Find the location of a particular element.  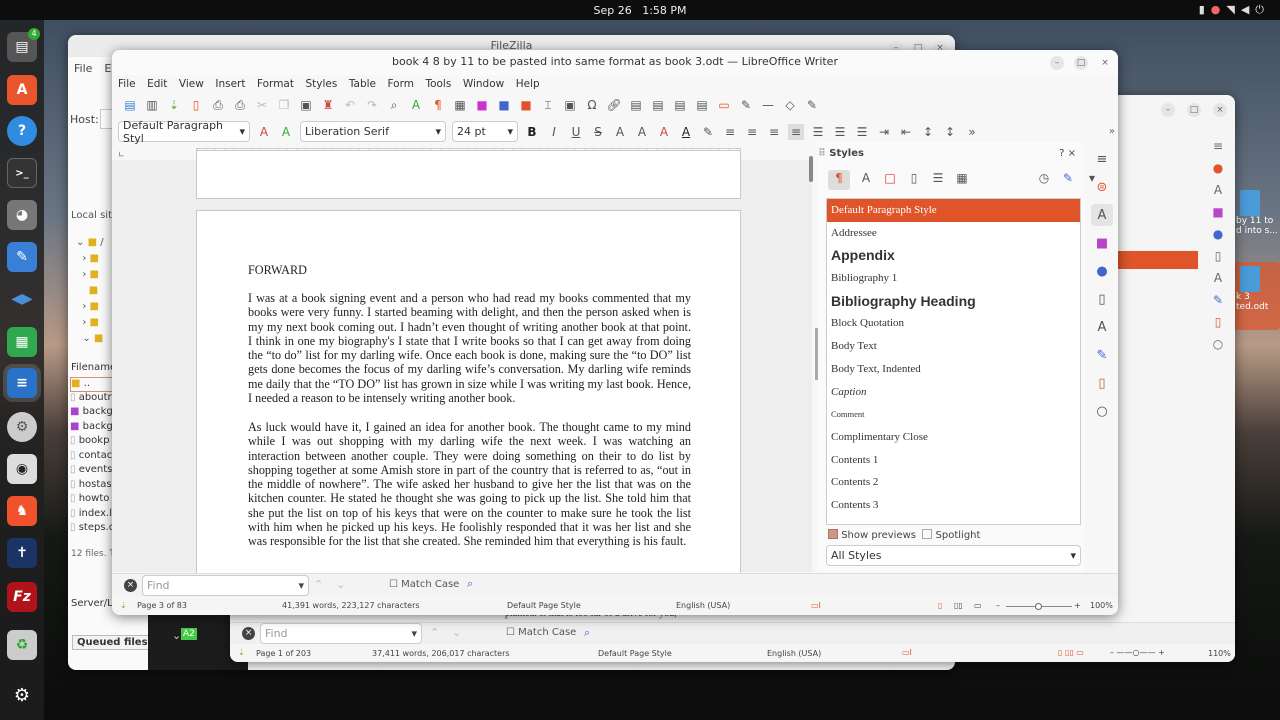

formatting-marks-icon: ¶ is located at coordinates (438, 105).